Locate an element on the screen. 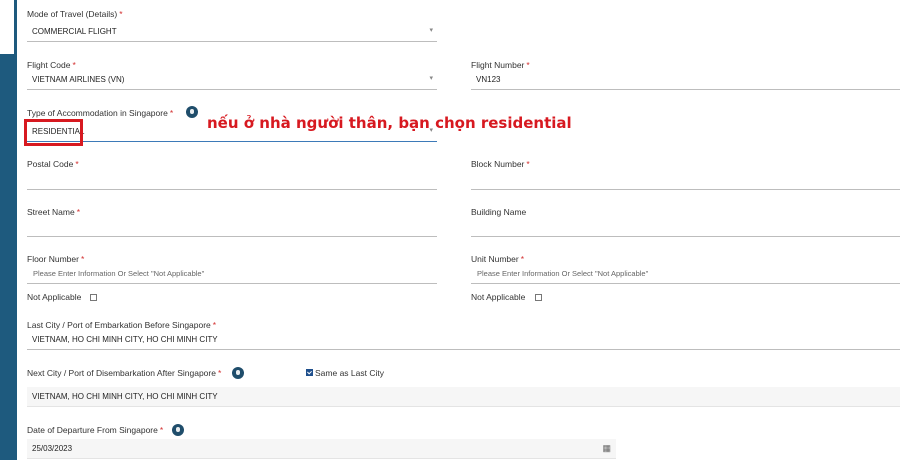 This screenshot has width=900, height=460. flight-code-select: VIETNAM AIRLINES (VN) ▾ is located at coordinates (232, 80).